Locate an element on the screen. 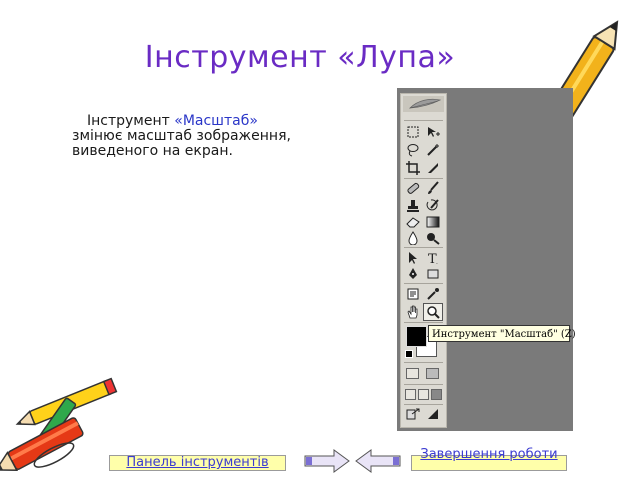 Image resolution: width=640 pixels, height=480 pixels. finish-work-label: Завершення роботи is located at coordinates (489, 454).